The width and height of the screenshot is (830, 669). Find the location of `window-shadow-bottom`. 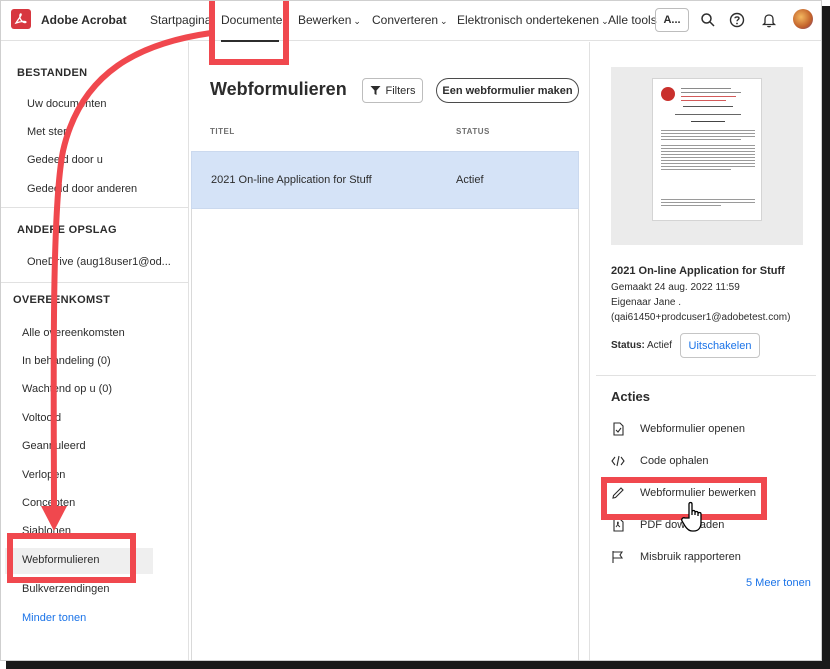

window-shadow-bottom is located at coordinates (418, 665).